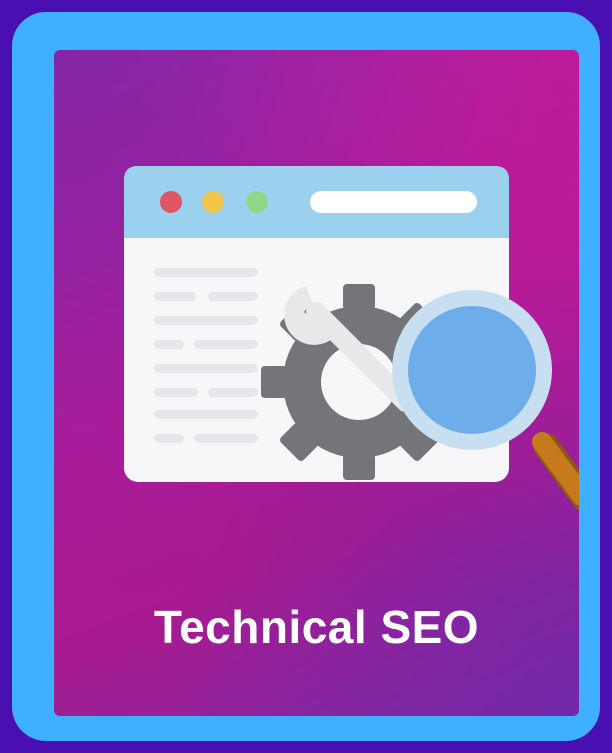 The height and width of the screenshot is (753, 612). Describe the element at coordinates (316, 627) in the screenshot. I see `card-title: Technical SEO` at that location.